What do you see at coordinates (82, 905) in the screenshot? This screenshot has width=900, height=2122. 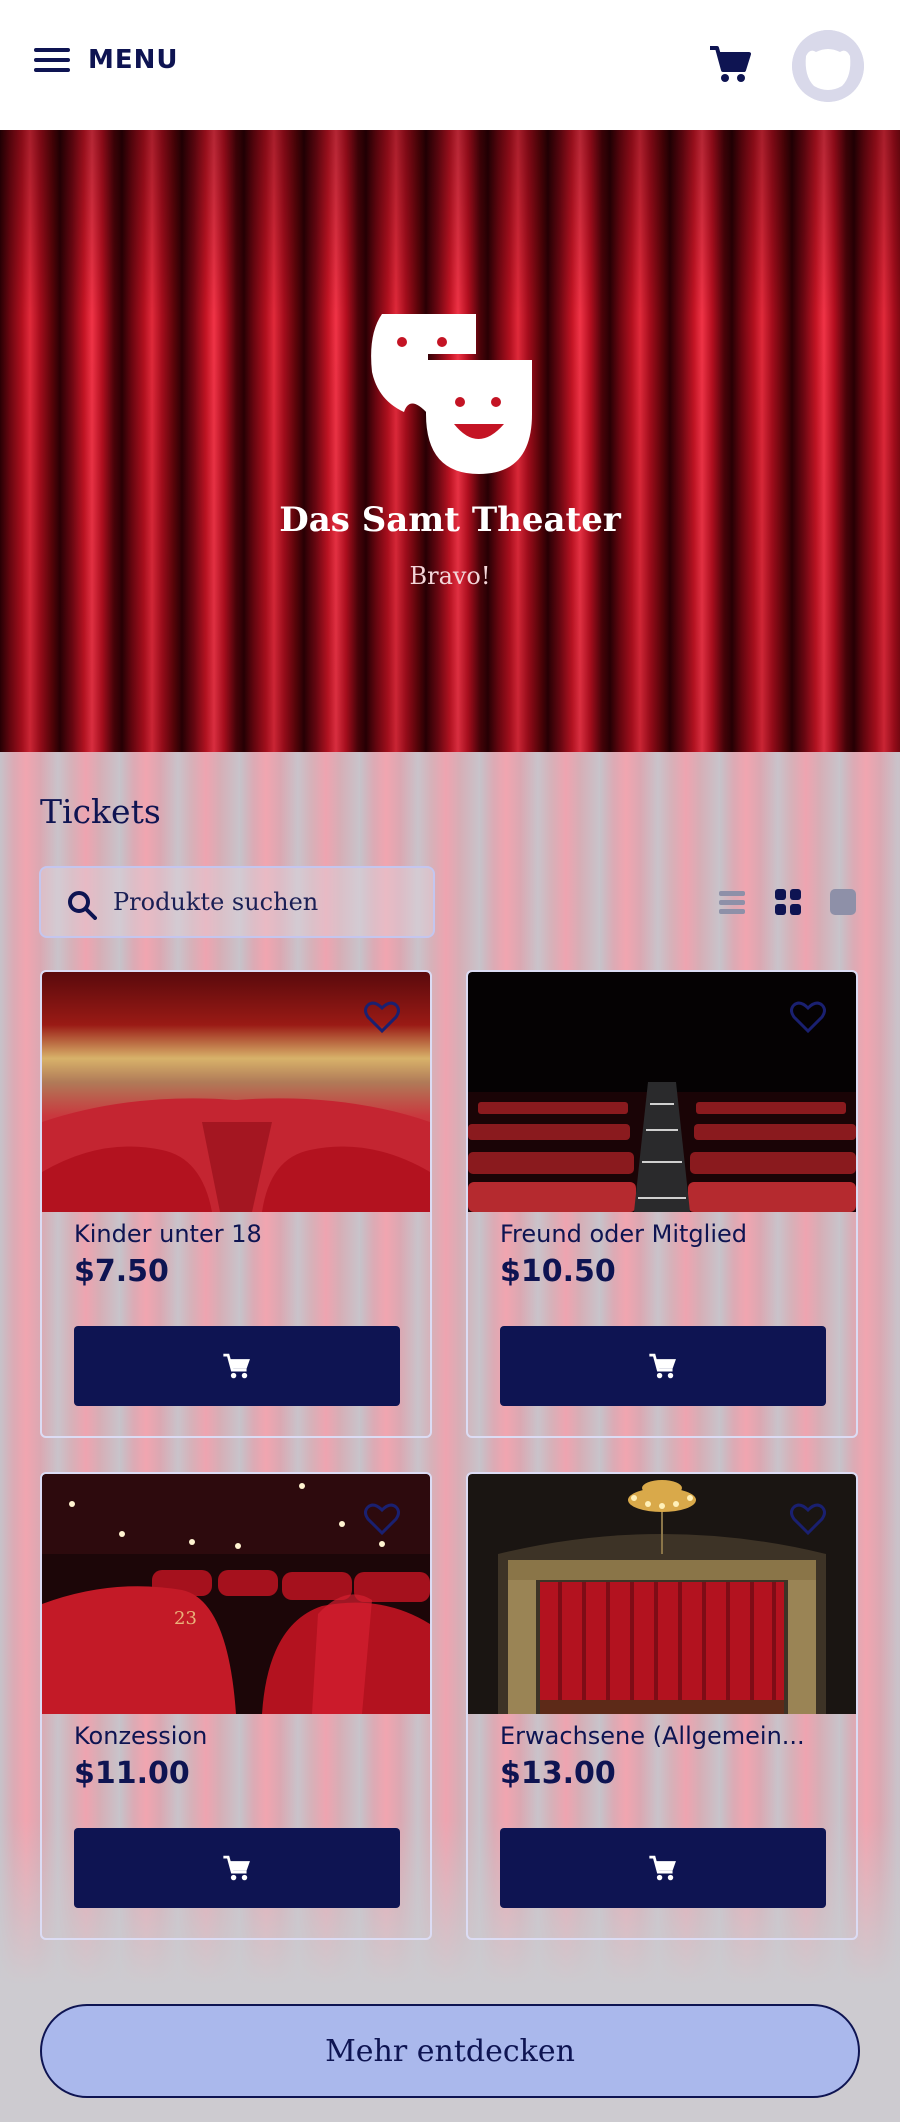 I see `search-icon` at bounding box center [82, 905].